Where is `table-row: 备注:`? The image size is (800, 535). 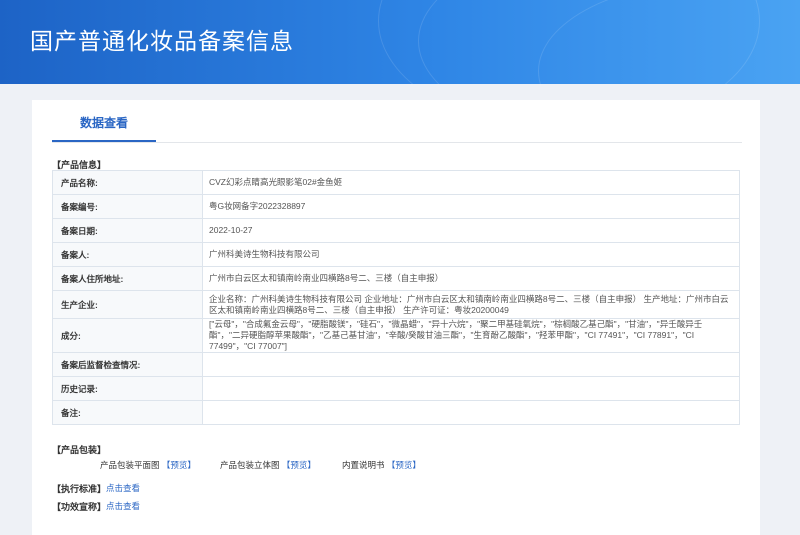 table-row: 备注: is located at coordinates (396, 412).